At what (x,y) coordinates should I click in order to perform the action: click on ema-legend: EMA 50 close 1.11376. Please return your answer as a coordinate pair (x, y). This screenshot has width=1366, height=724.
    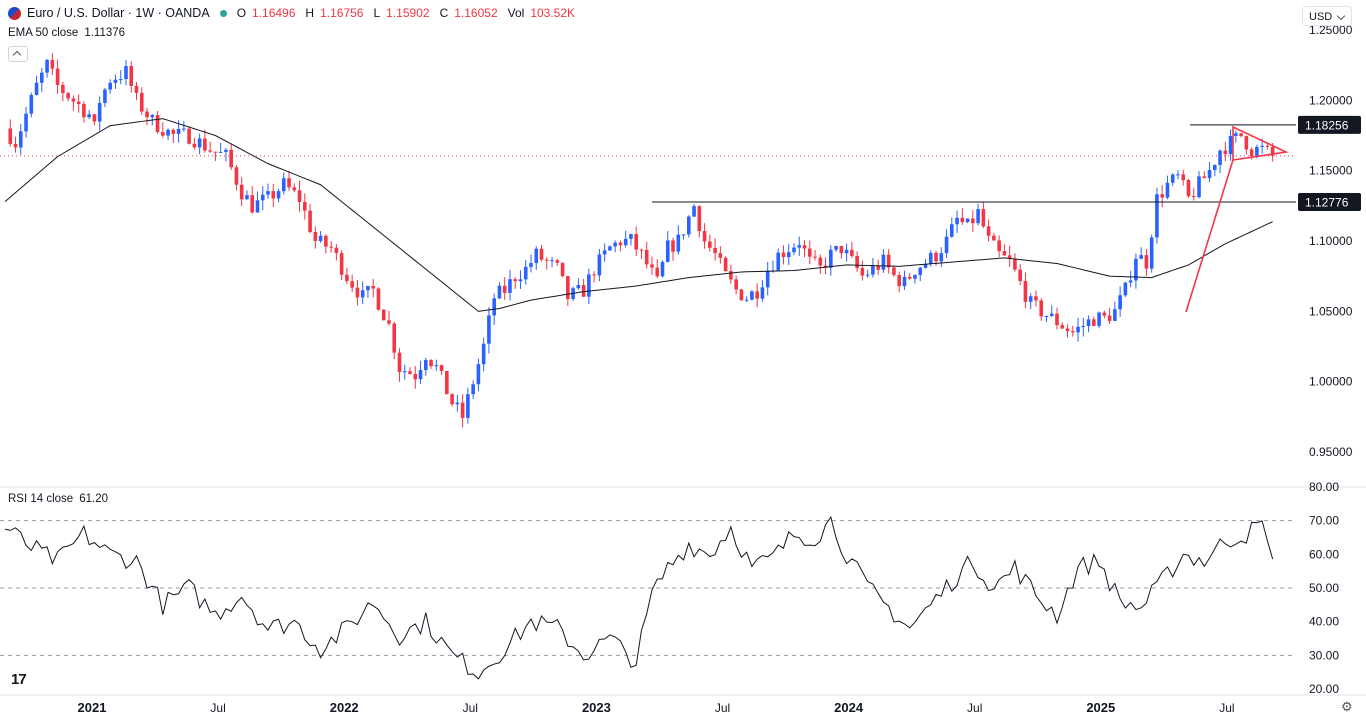
    Looking at the image, I should click on (66, 33).